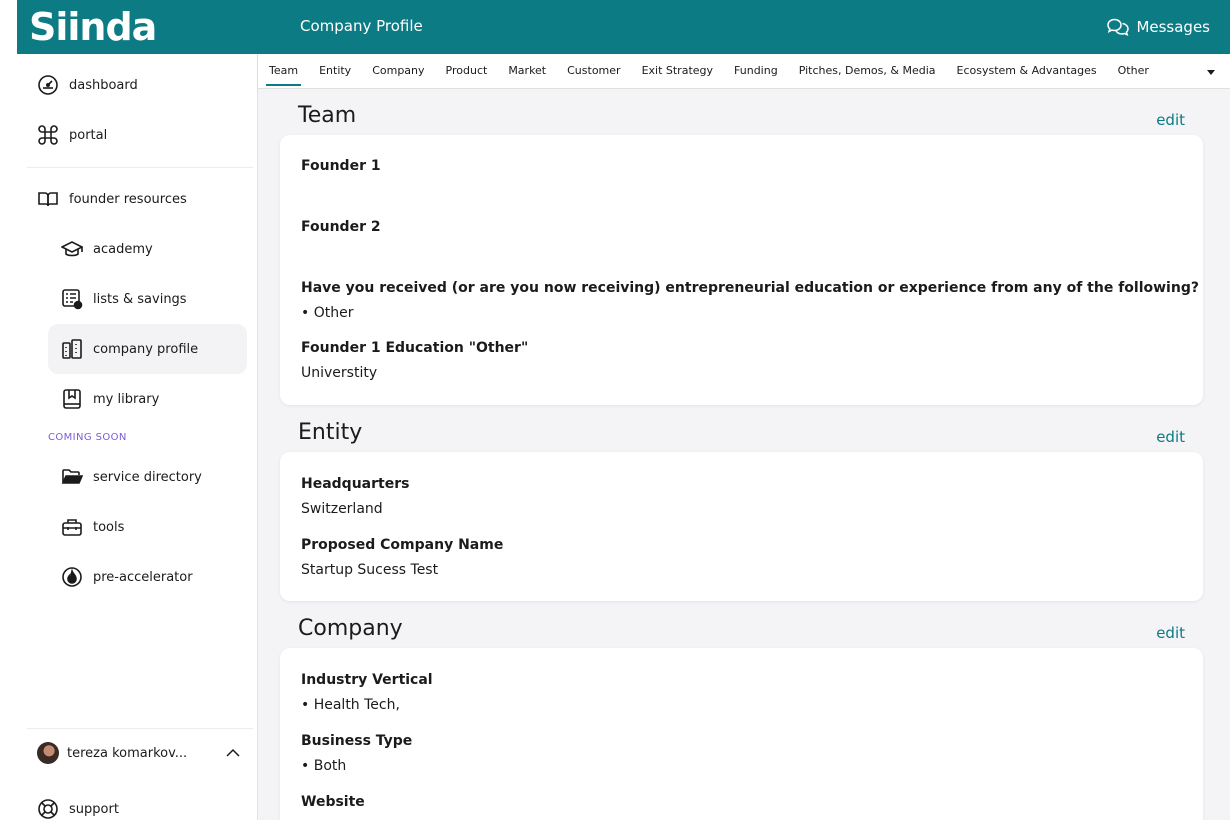 The width and height of the screenshot is (1230, 820). I want to click on page-heading: Company Profile, so click(361, 26).